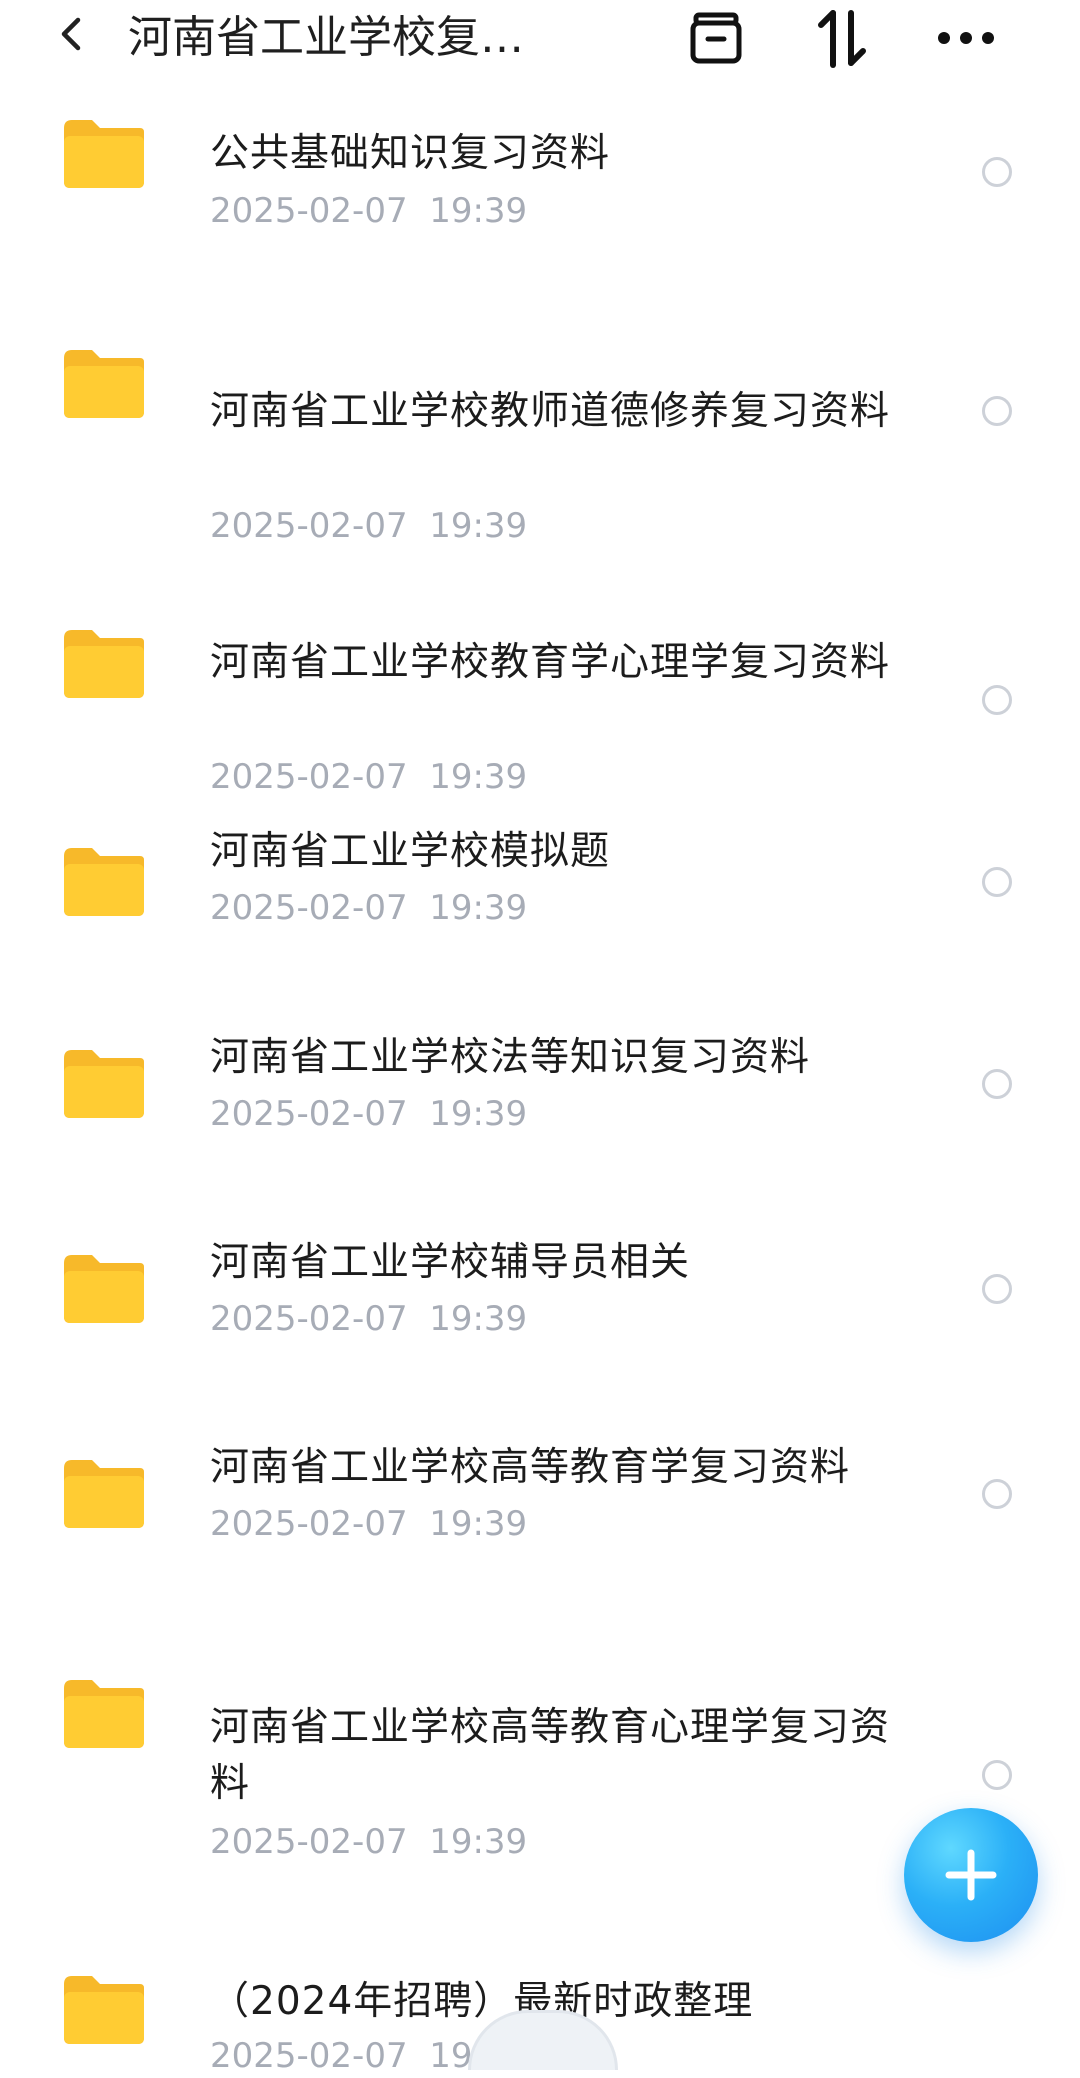 This screenshot has height=2078, width=1080. I want to click on add-button, so click(971, 1875).